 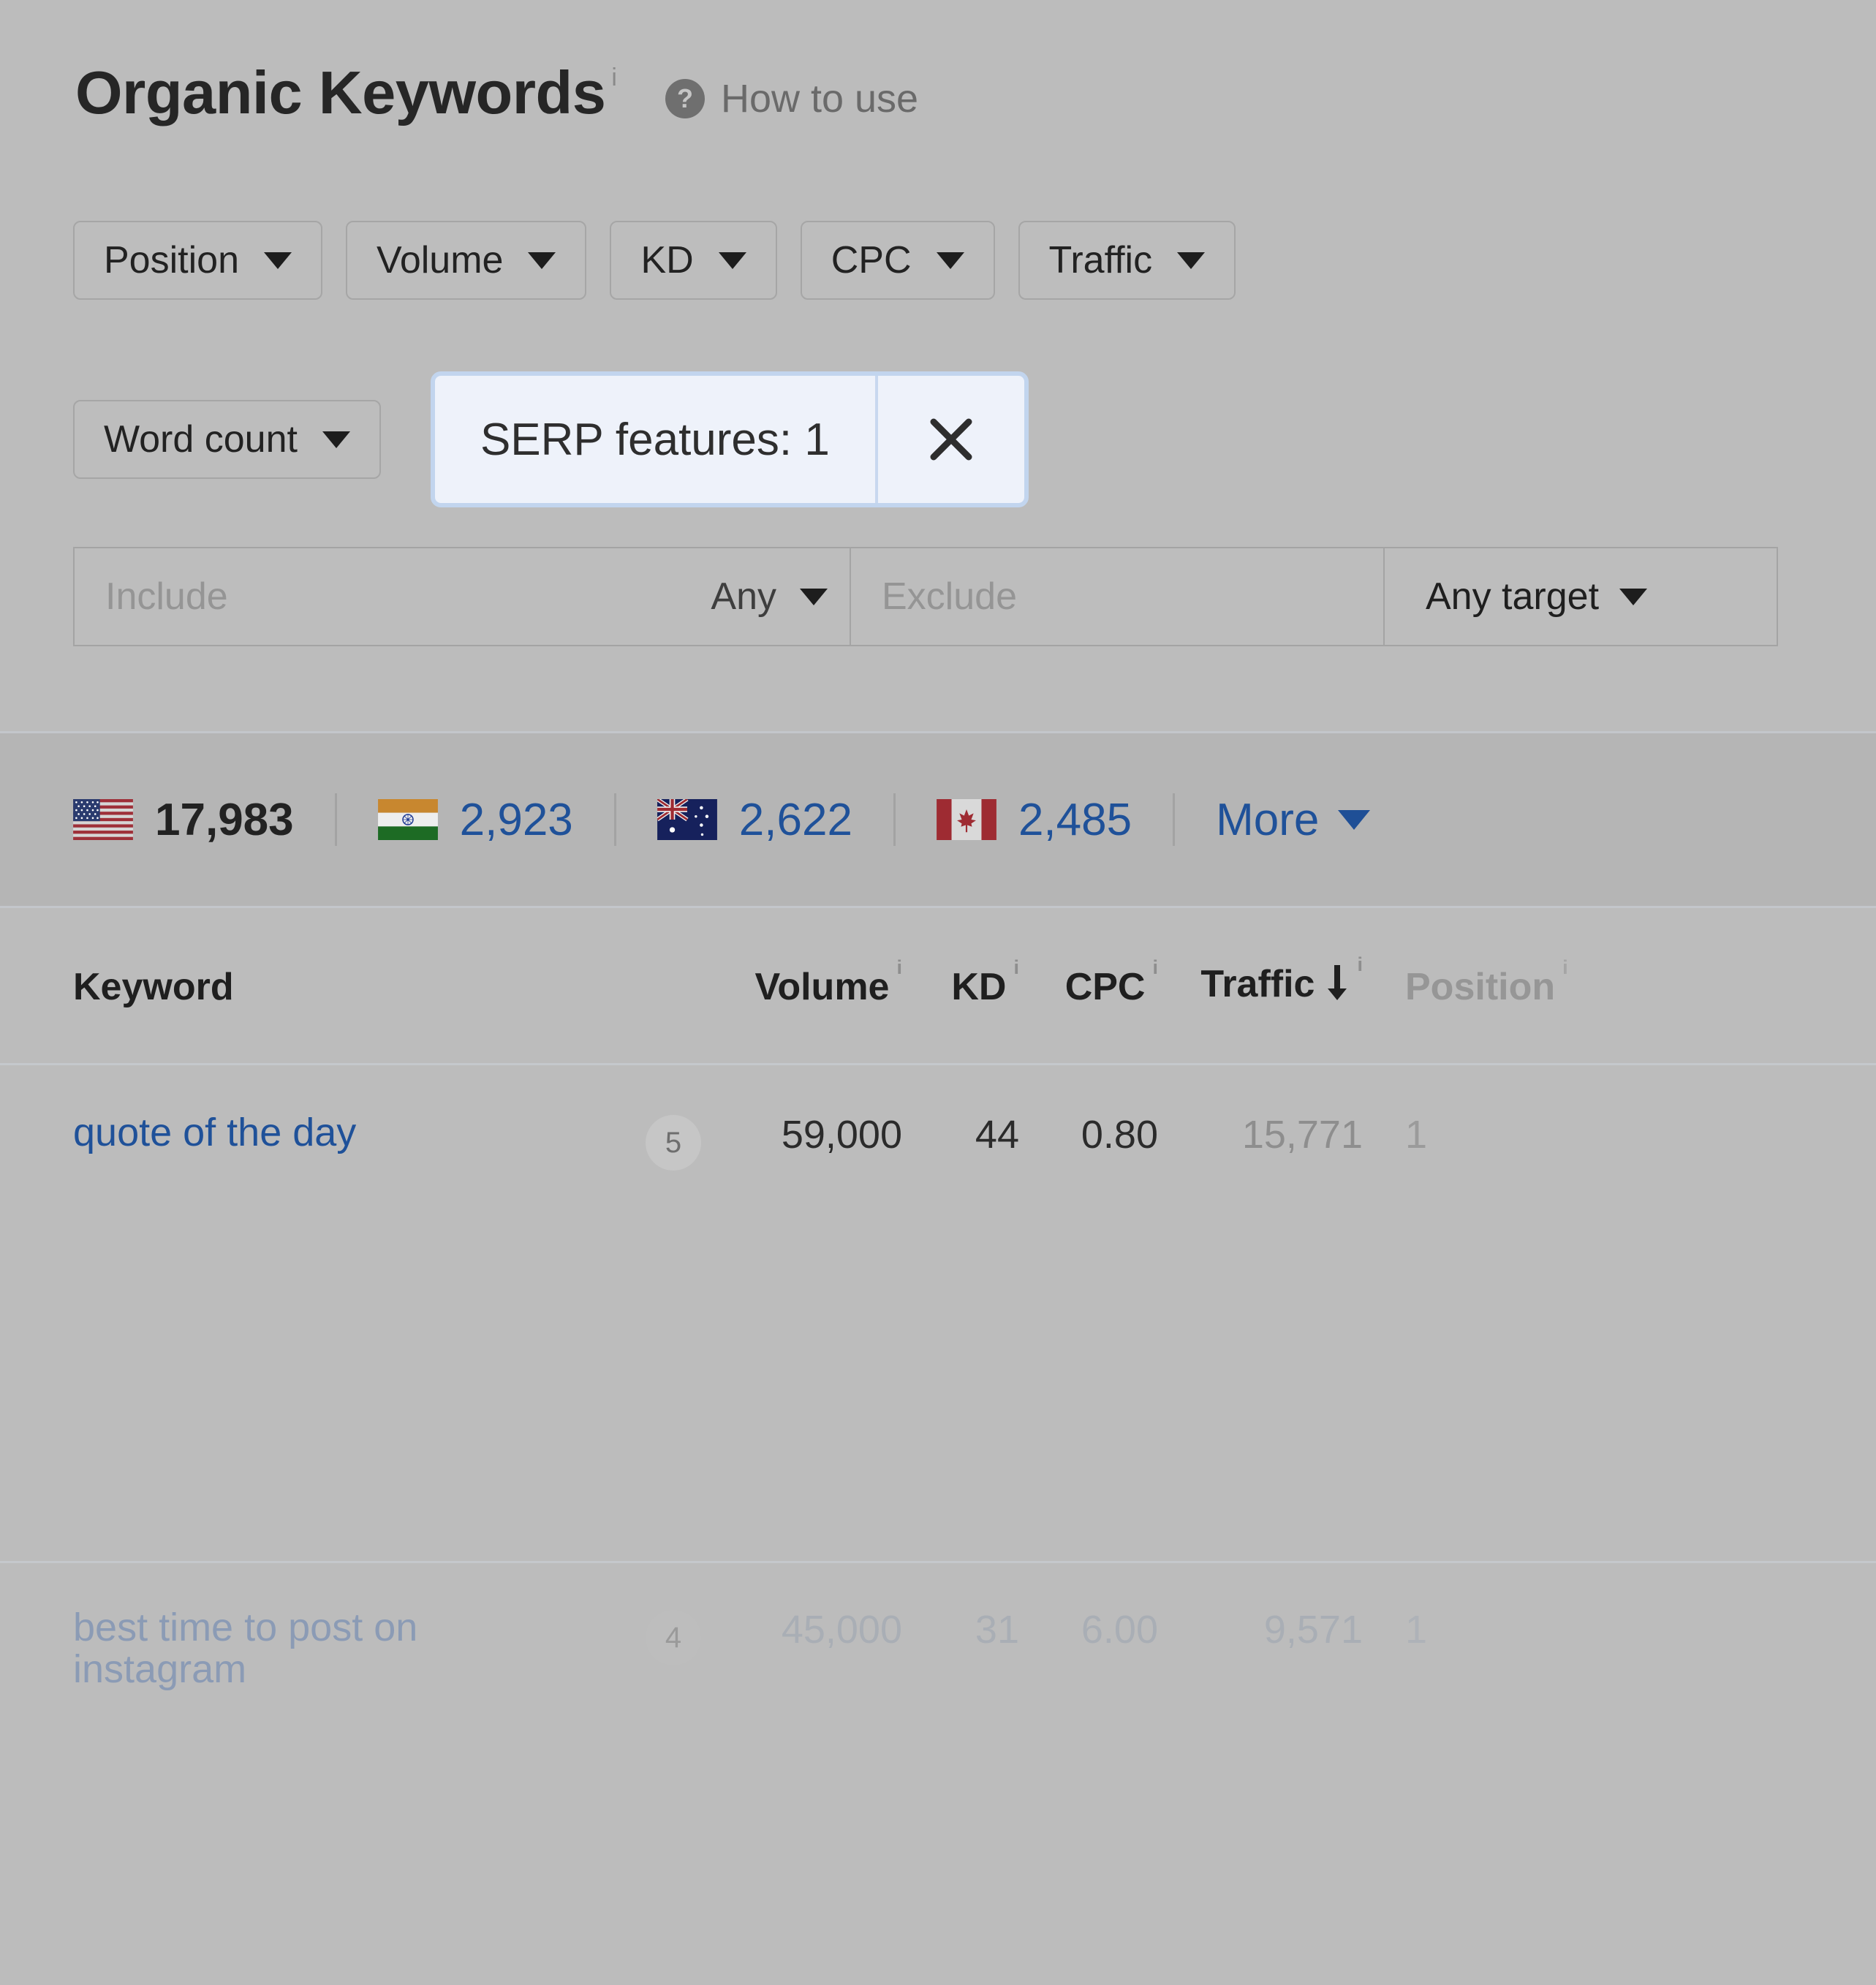 I want to click on us-flag, so click(x=103, y=819).